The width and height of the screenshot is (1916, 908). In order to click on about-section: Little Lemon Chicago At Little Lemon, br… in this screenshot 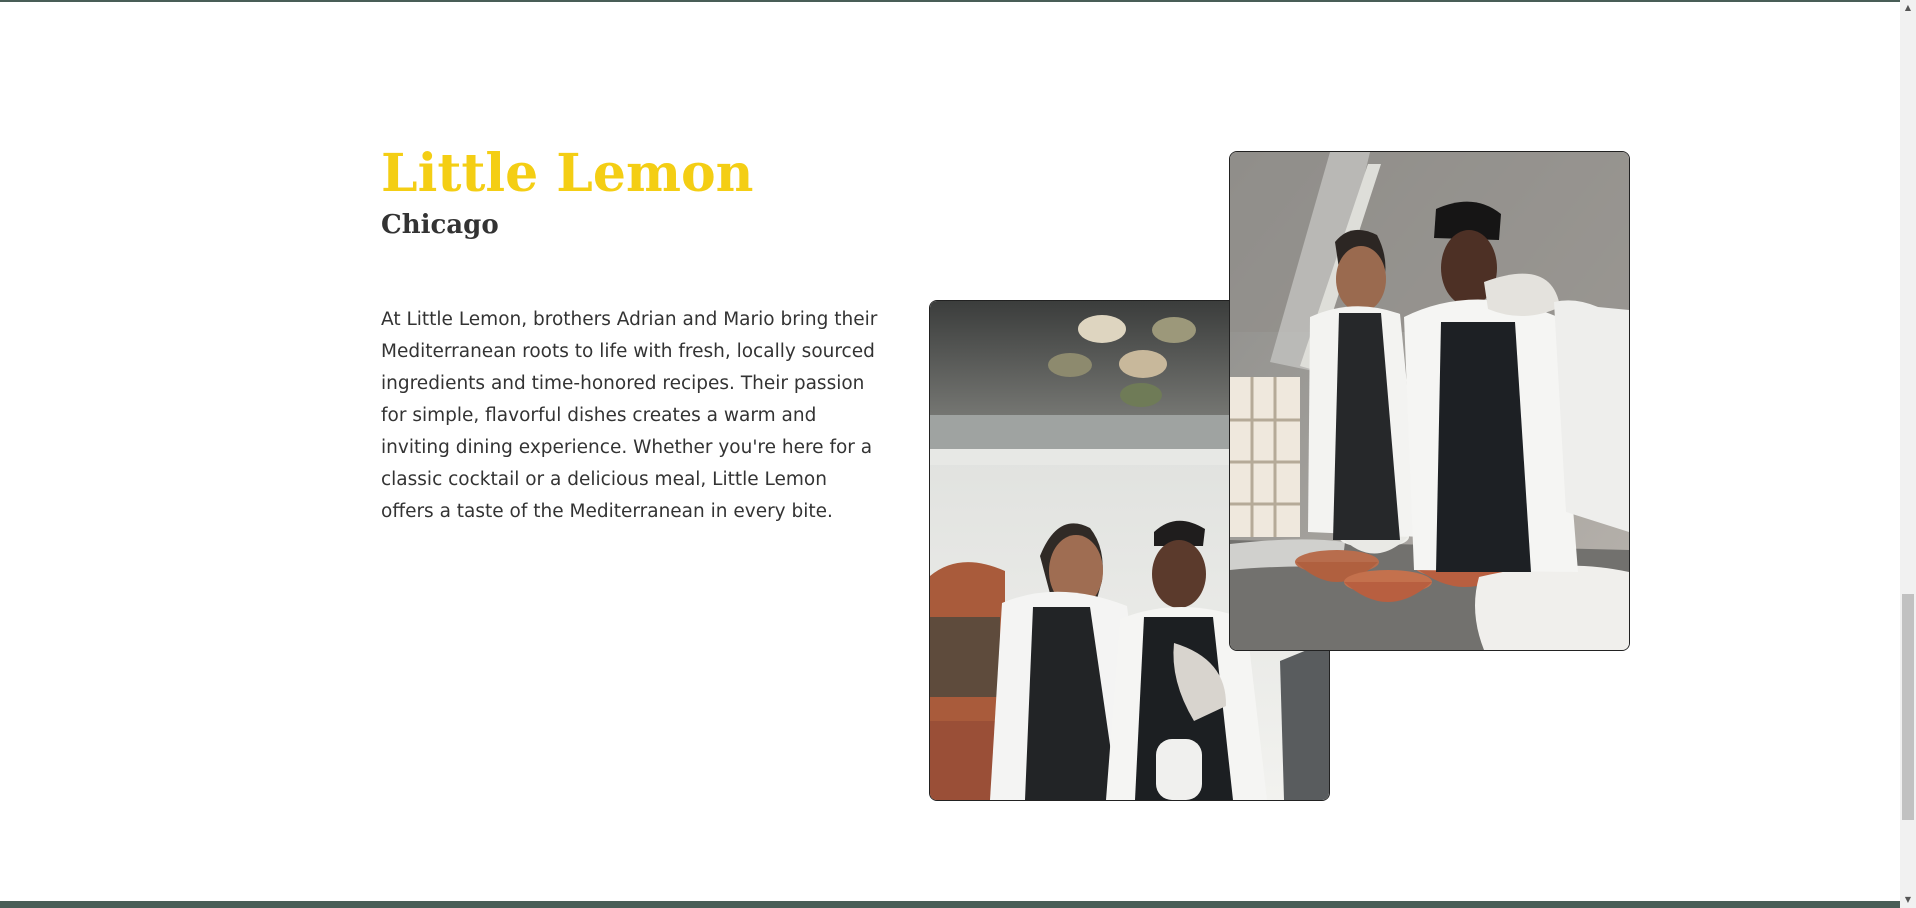, I will do `click(631, 334)`.